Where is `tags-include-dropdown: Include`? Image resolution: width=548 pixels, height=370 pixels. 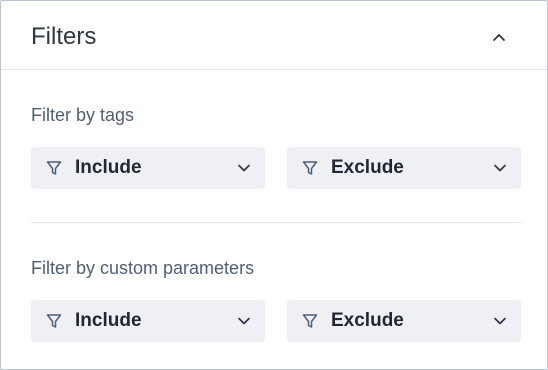 tags-include-dropdown: Include is located at coordinates (148, 168).